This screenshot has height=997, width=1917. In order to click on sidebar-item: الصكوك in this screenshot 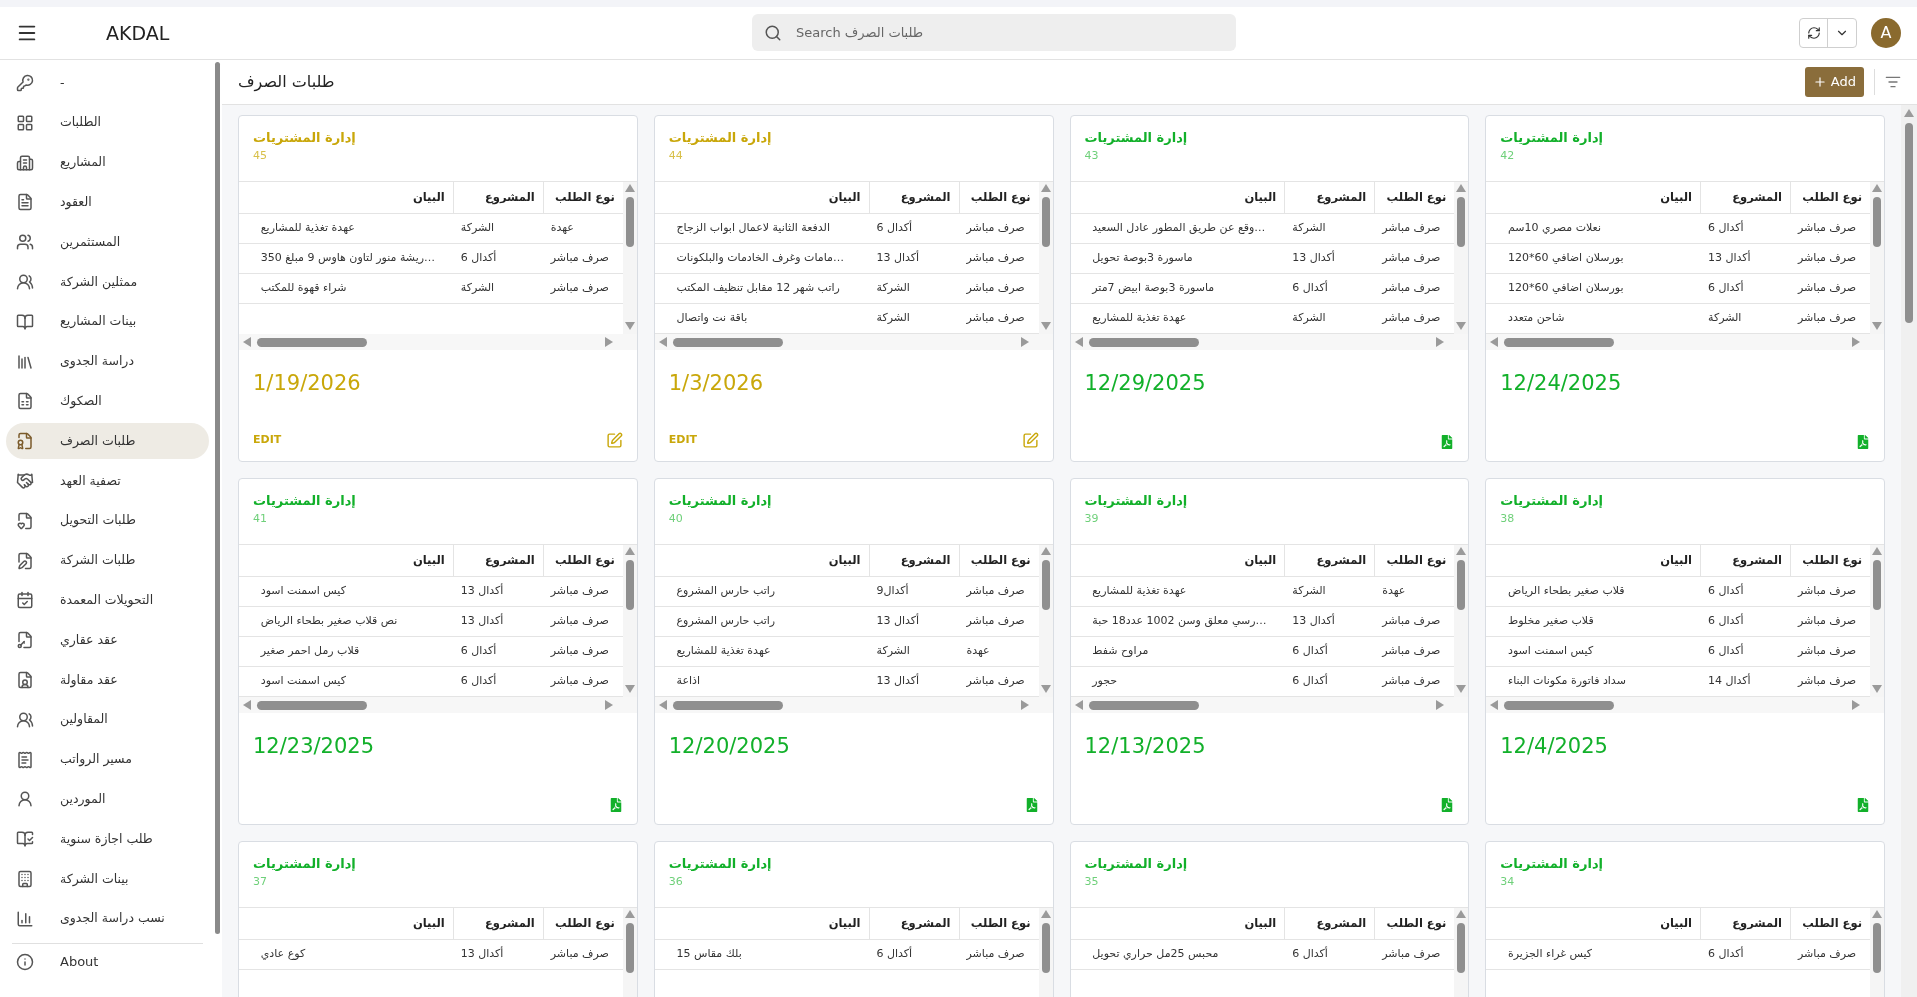, I will do `click(107, 401)`.